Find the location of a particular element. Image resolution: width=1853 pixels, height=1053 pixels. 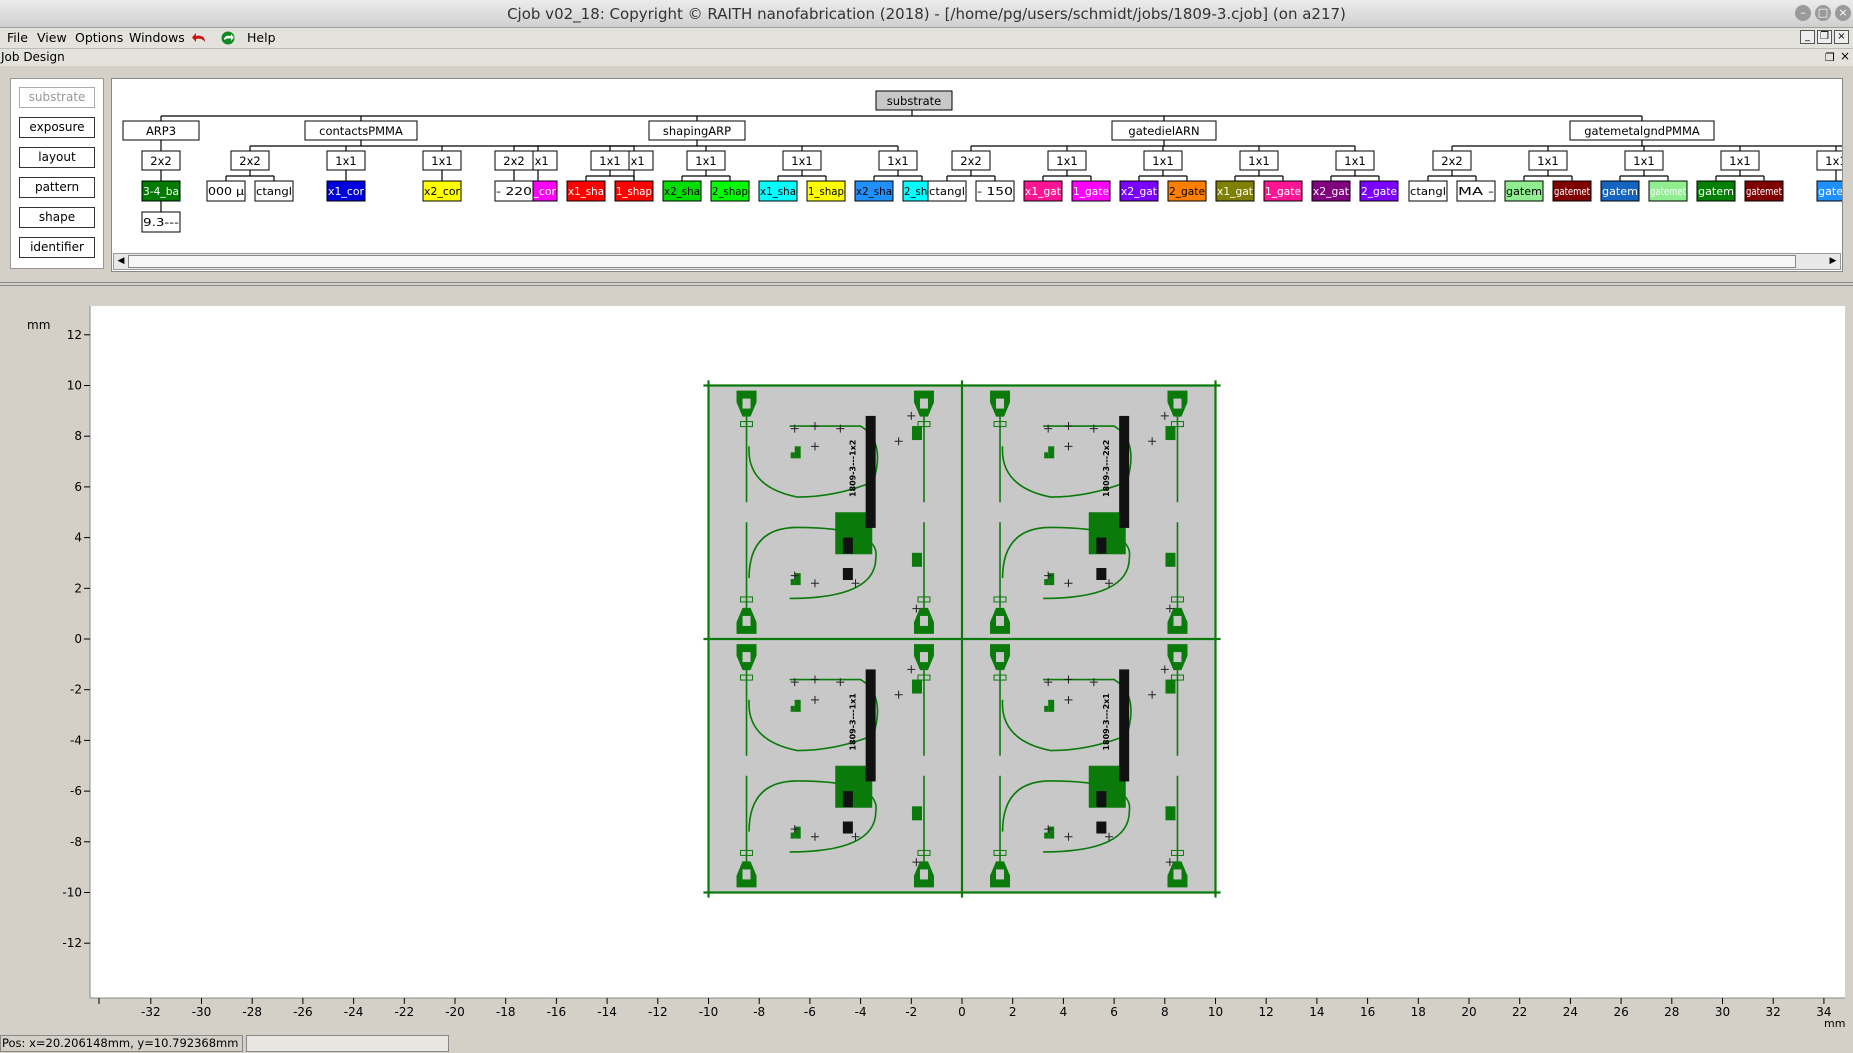

layout-button: layout is located at coordinates (57, 157).